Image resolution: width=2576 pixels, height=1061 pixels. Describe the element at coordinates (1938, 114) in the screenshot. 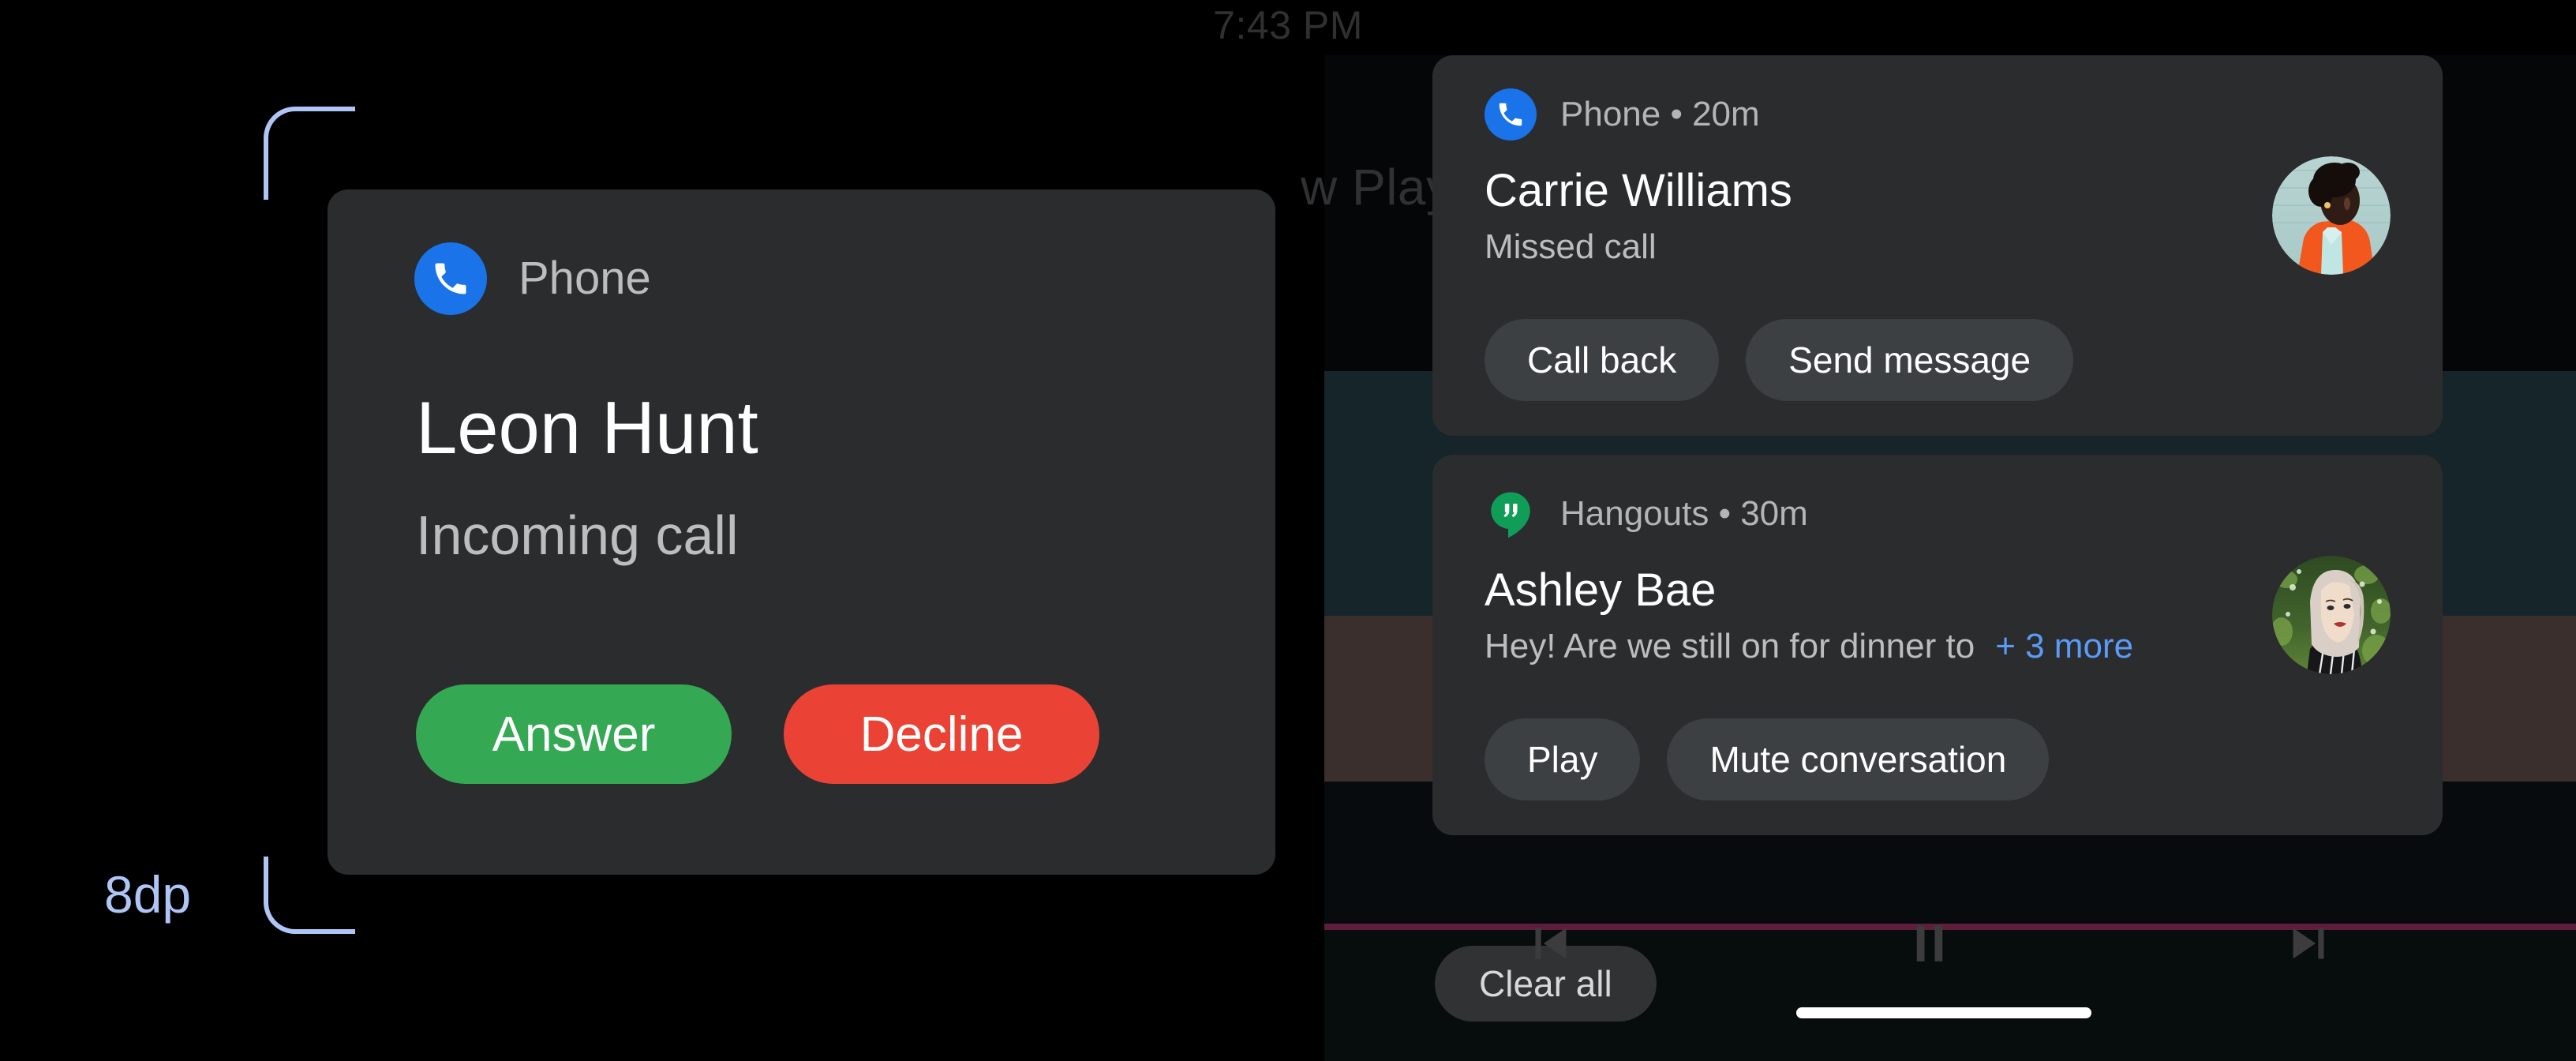

I see `notification-header: Phone • 20m` at that location.